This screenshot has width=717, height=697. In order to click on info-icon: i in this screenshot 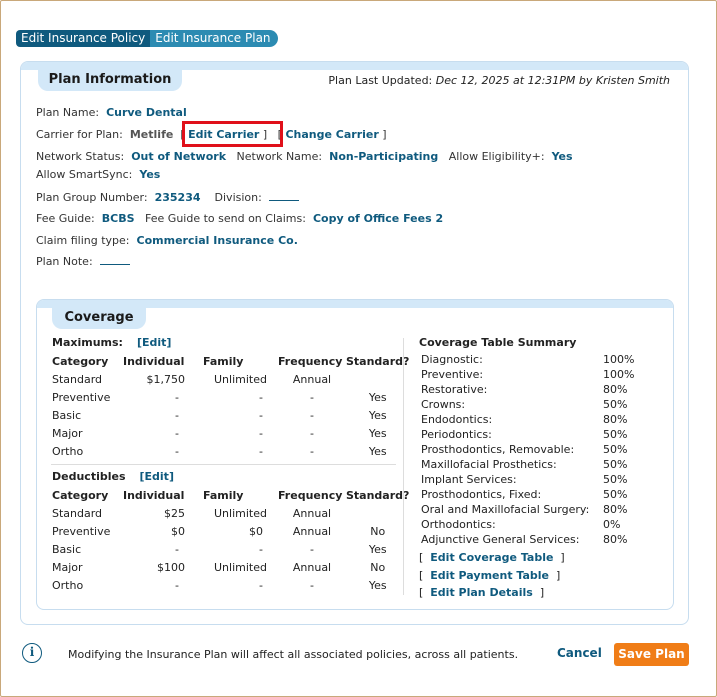, I will do `click(32, 653)`.